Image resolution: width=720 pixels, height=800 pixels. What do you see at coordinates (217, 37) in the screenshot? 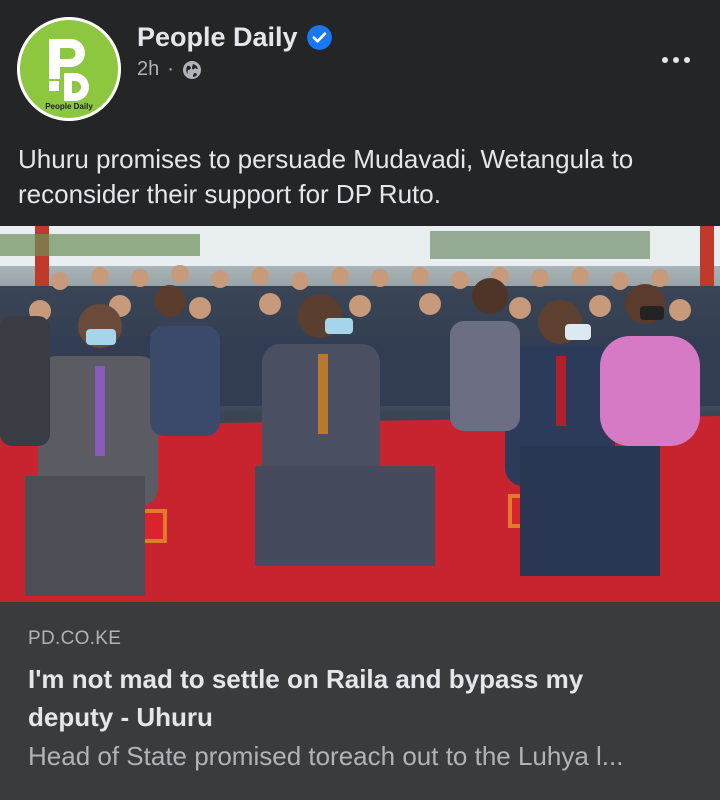
I see `page-name: People Daily` at bounding box center [217, 37].